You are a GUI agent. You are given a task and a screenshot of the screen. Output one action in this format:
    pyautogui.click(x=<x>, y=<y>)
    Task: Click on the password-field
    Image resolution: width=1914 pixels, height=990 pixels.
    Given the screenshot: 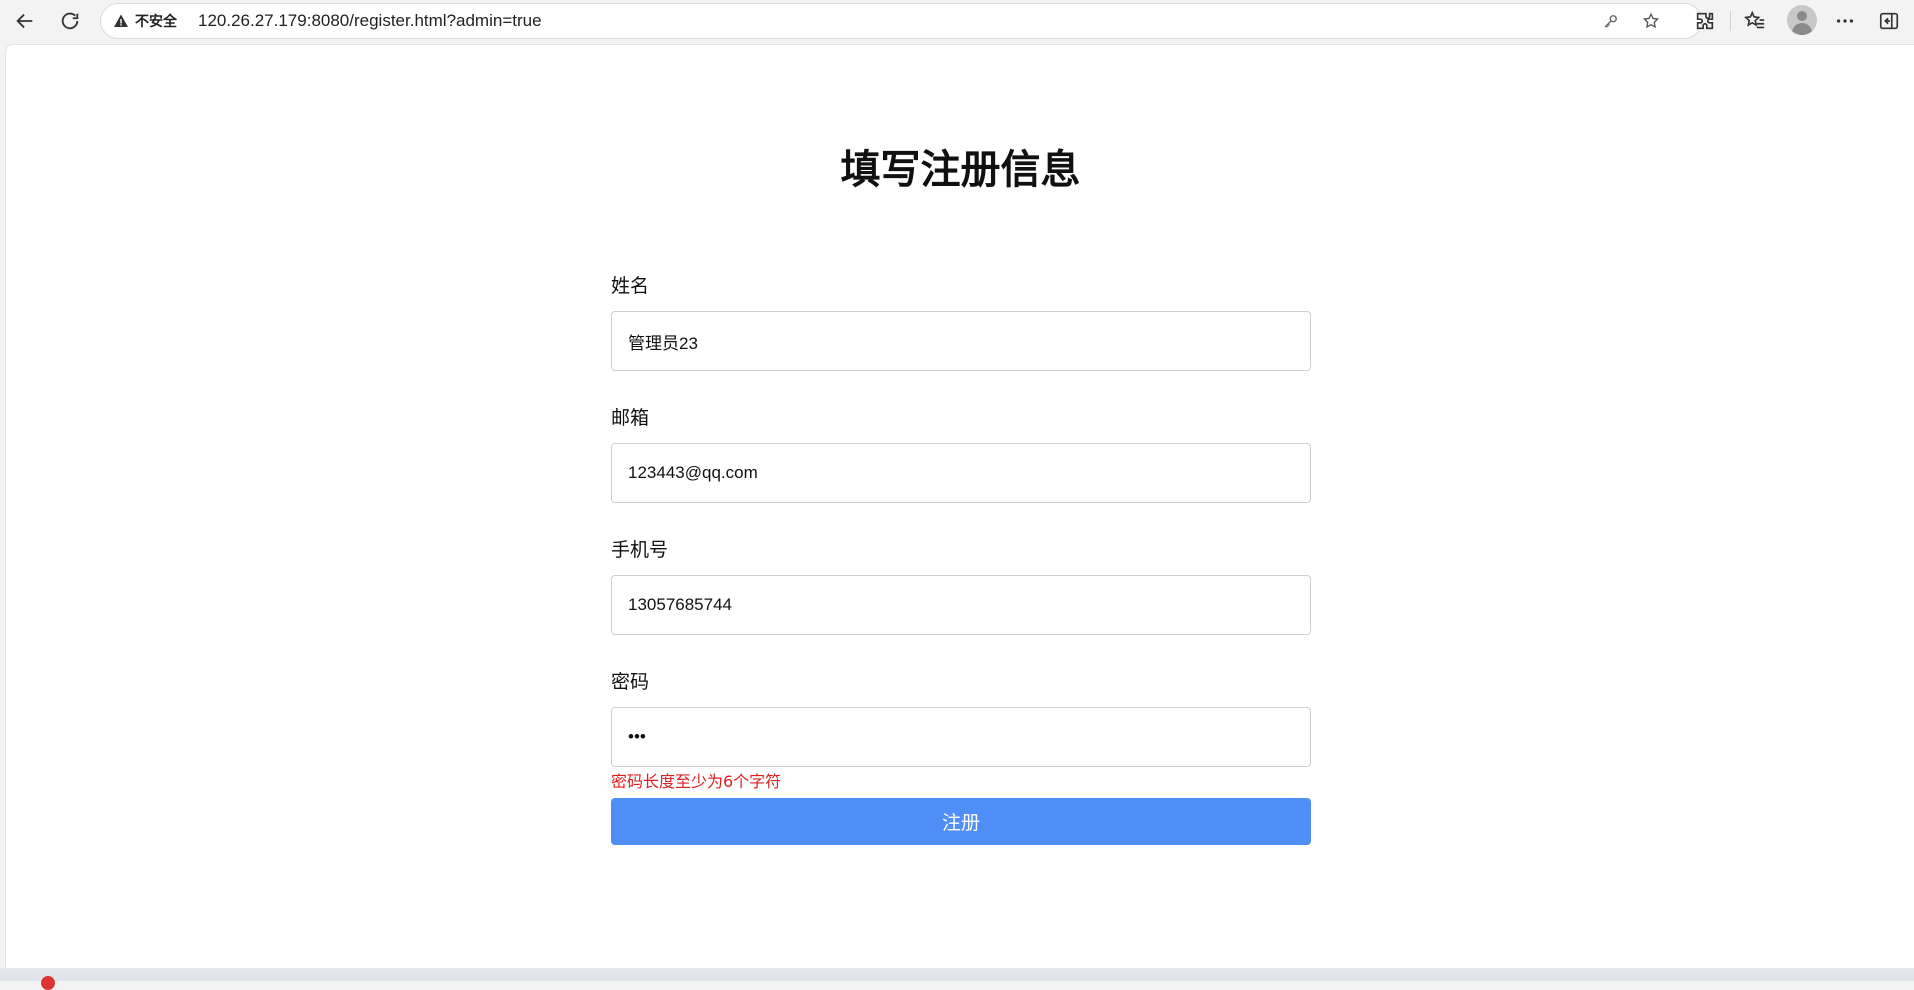 What is the action you would take?
    pyautogui.click(x=961, y=737)
    